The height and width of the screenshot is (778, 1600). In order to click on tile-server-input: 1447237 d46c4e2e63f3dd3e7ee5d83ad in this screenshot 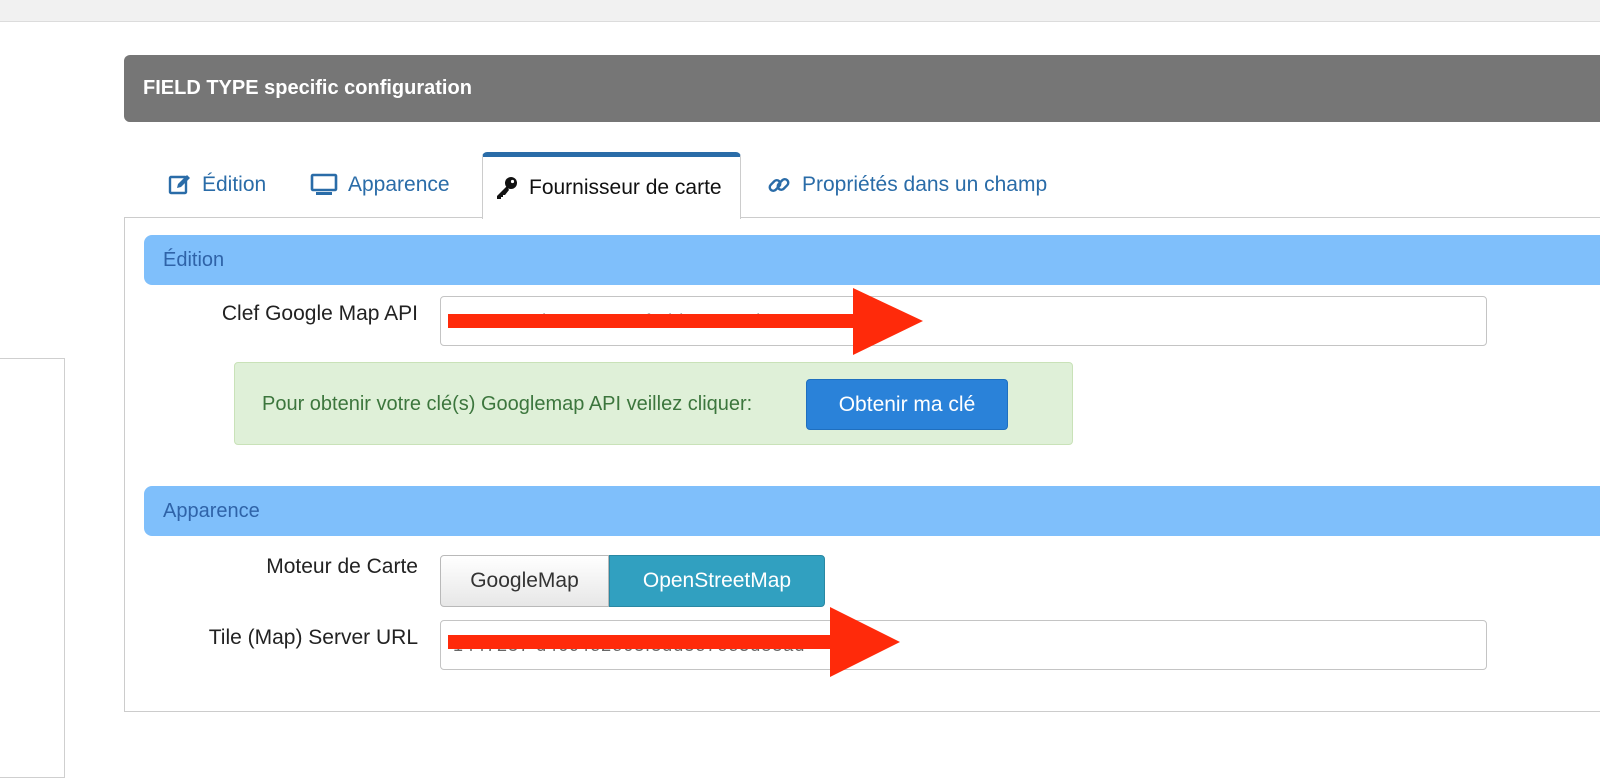, I will do `click(963, 645)`.